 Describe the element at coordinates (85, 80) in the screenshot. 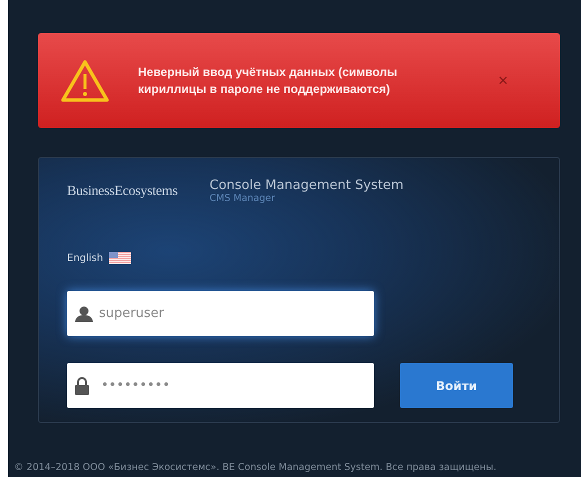

I see `warning-icon` at that location.